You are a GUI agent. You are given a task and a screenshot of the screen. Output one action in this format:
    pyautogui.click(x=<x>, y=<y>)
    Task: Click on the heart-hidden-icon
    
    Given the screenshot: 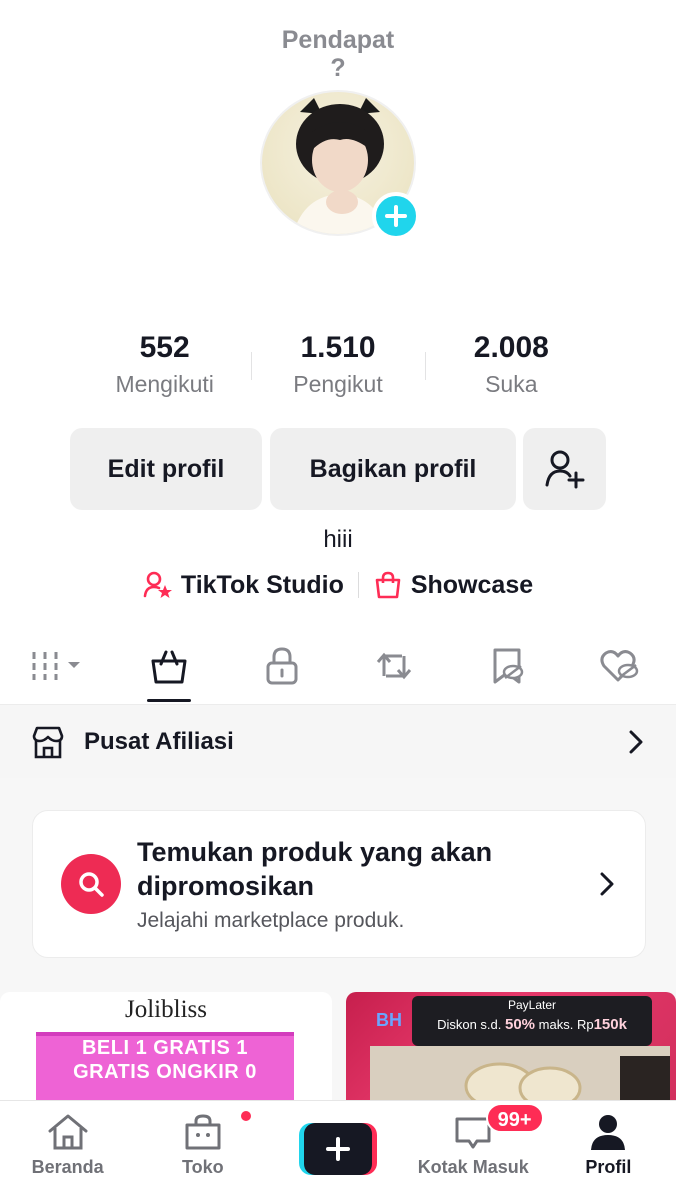 What is the action you would take?
    pyautogui.click(x=619, y=666)
    